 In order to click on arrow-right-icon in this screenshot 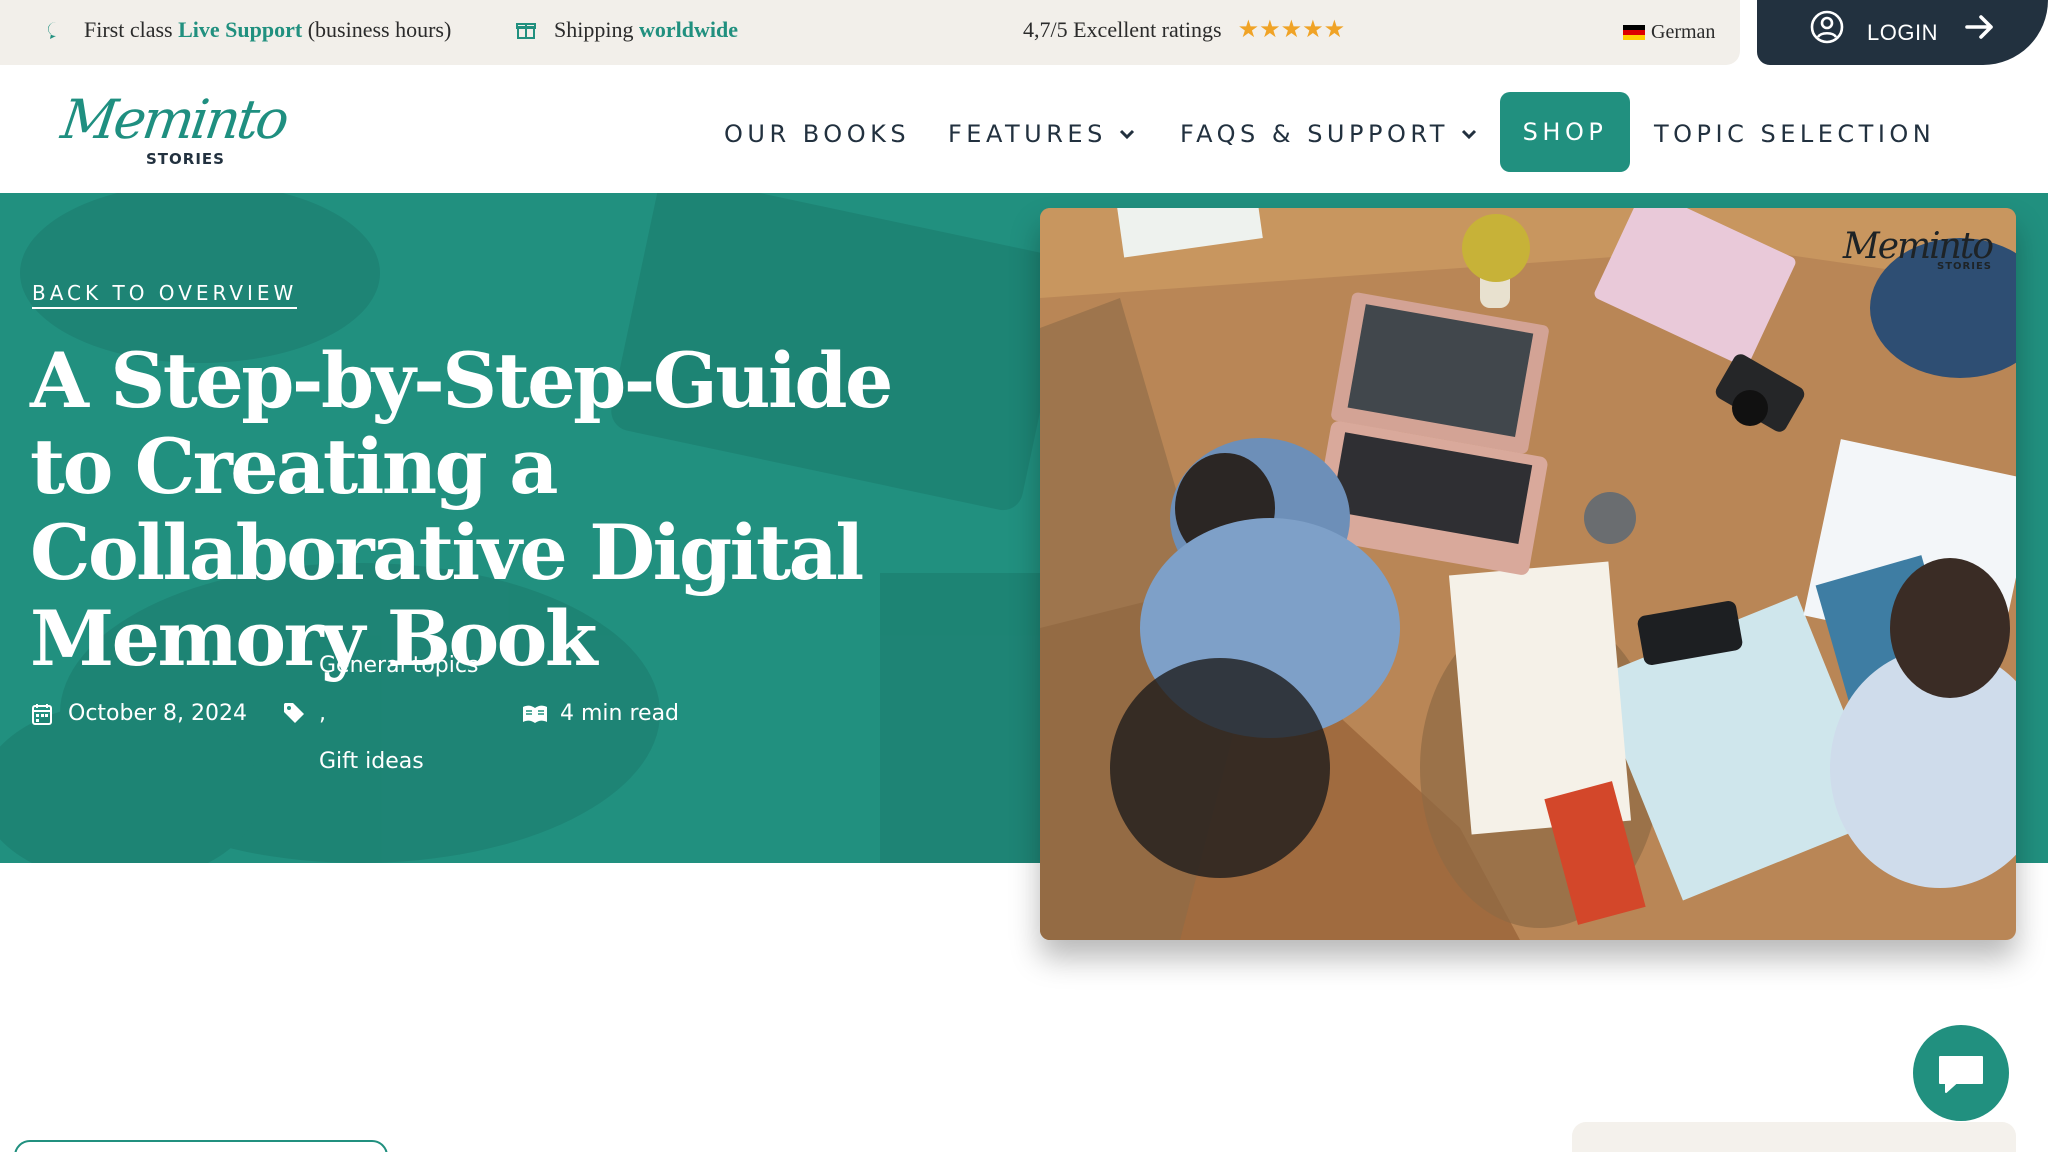, I will do `click(1980, 30)`.